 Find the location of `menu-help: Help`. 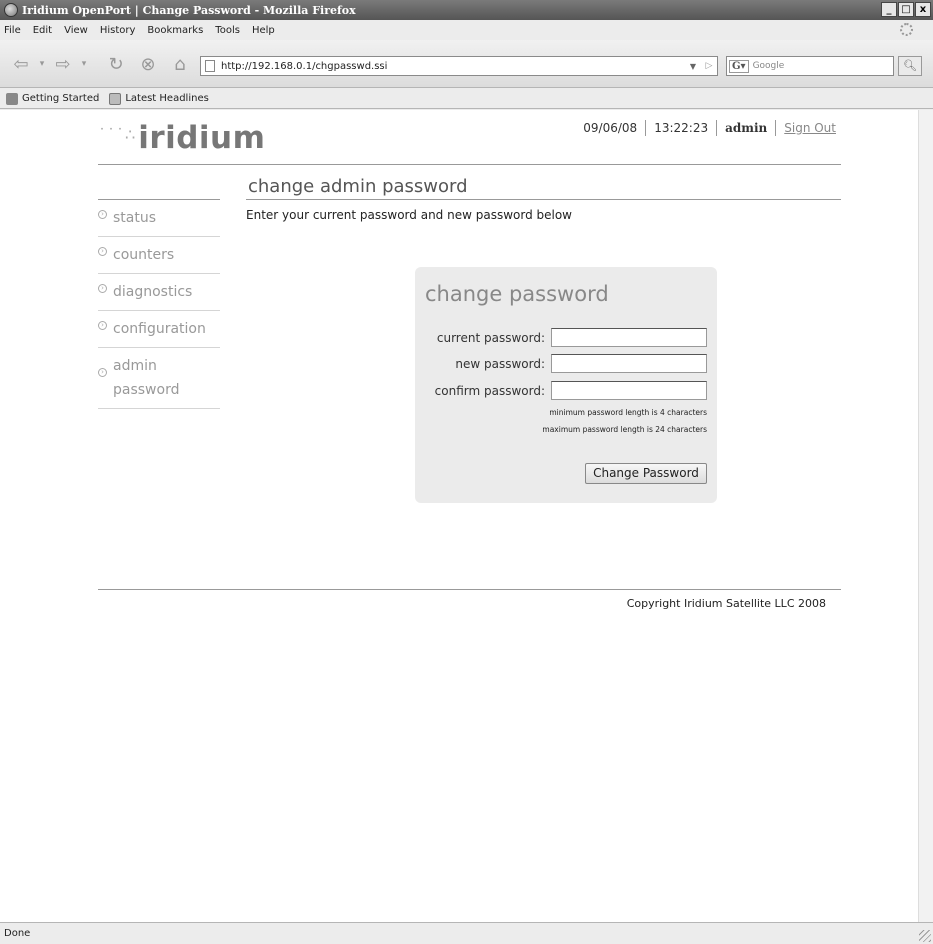

menu-help: Help is located at coordinates (263, 30).